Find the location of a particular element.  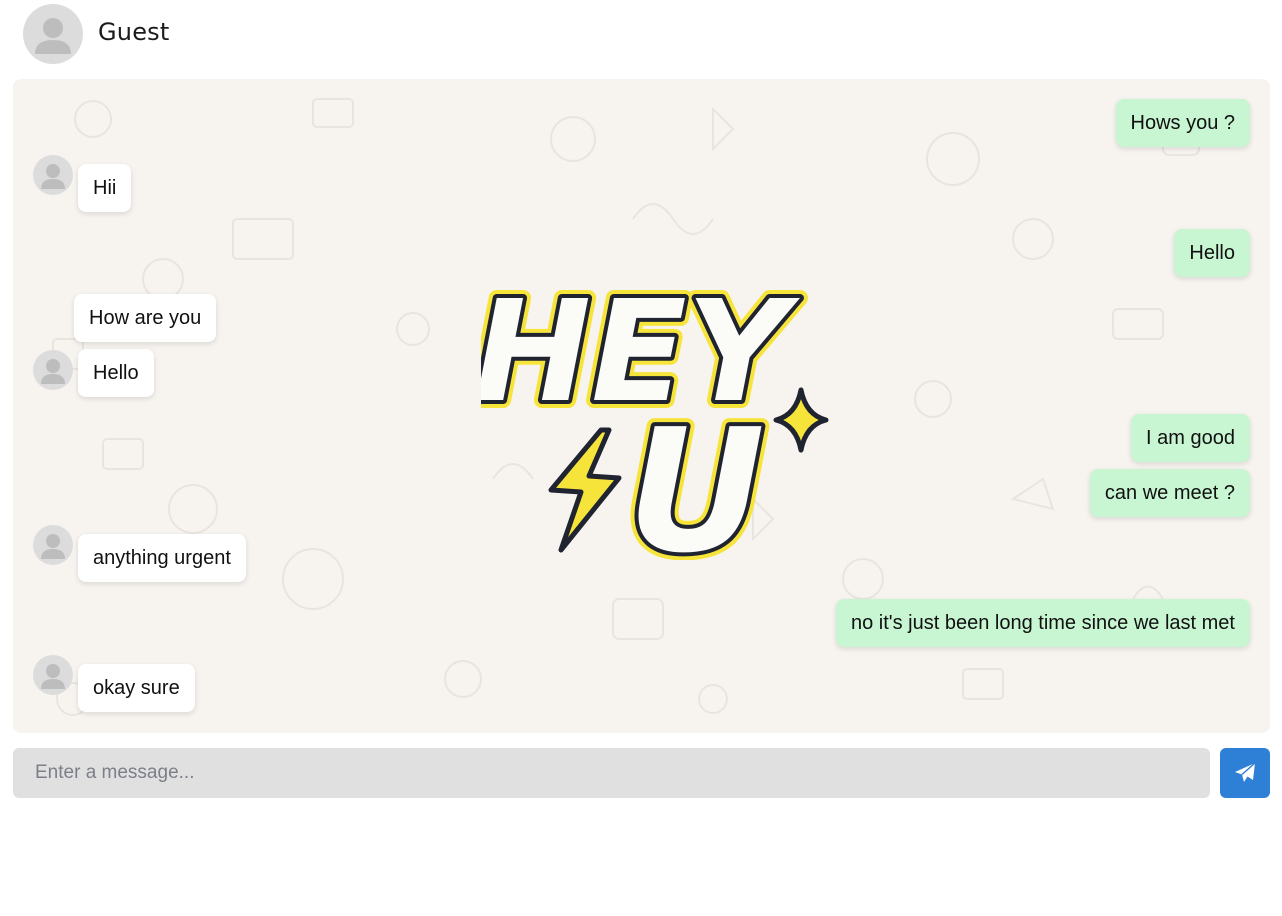

send-button is located at coordinates (1245, 773).